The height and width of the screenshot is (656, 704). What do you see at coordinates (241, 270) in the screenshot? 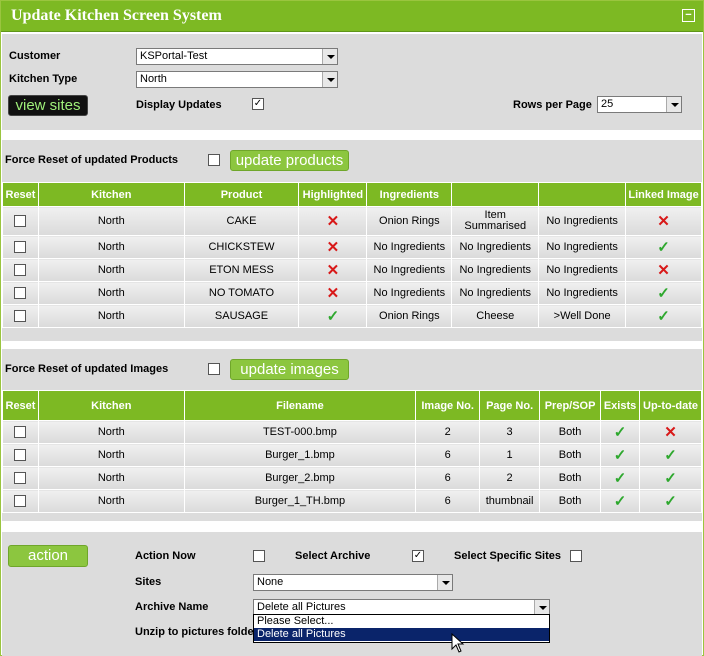
I see `product-cell: ETON MESS` at bounding box center [241, 270].